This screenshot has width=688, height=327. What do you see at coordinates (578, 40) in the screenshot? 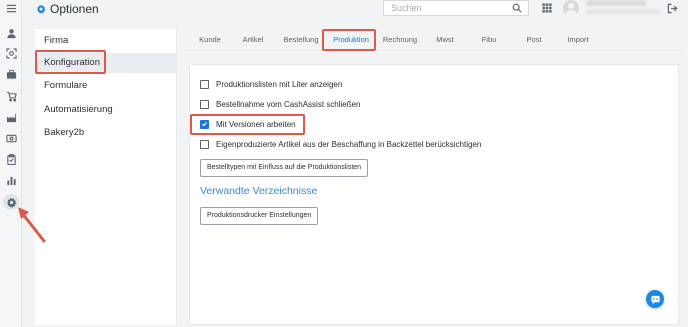
I see `tab-import: Import` at bounding box center [578, 40].